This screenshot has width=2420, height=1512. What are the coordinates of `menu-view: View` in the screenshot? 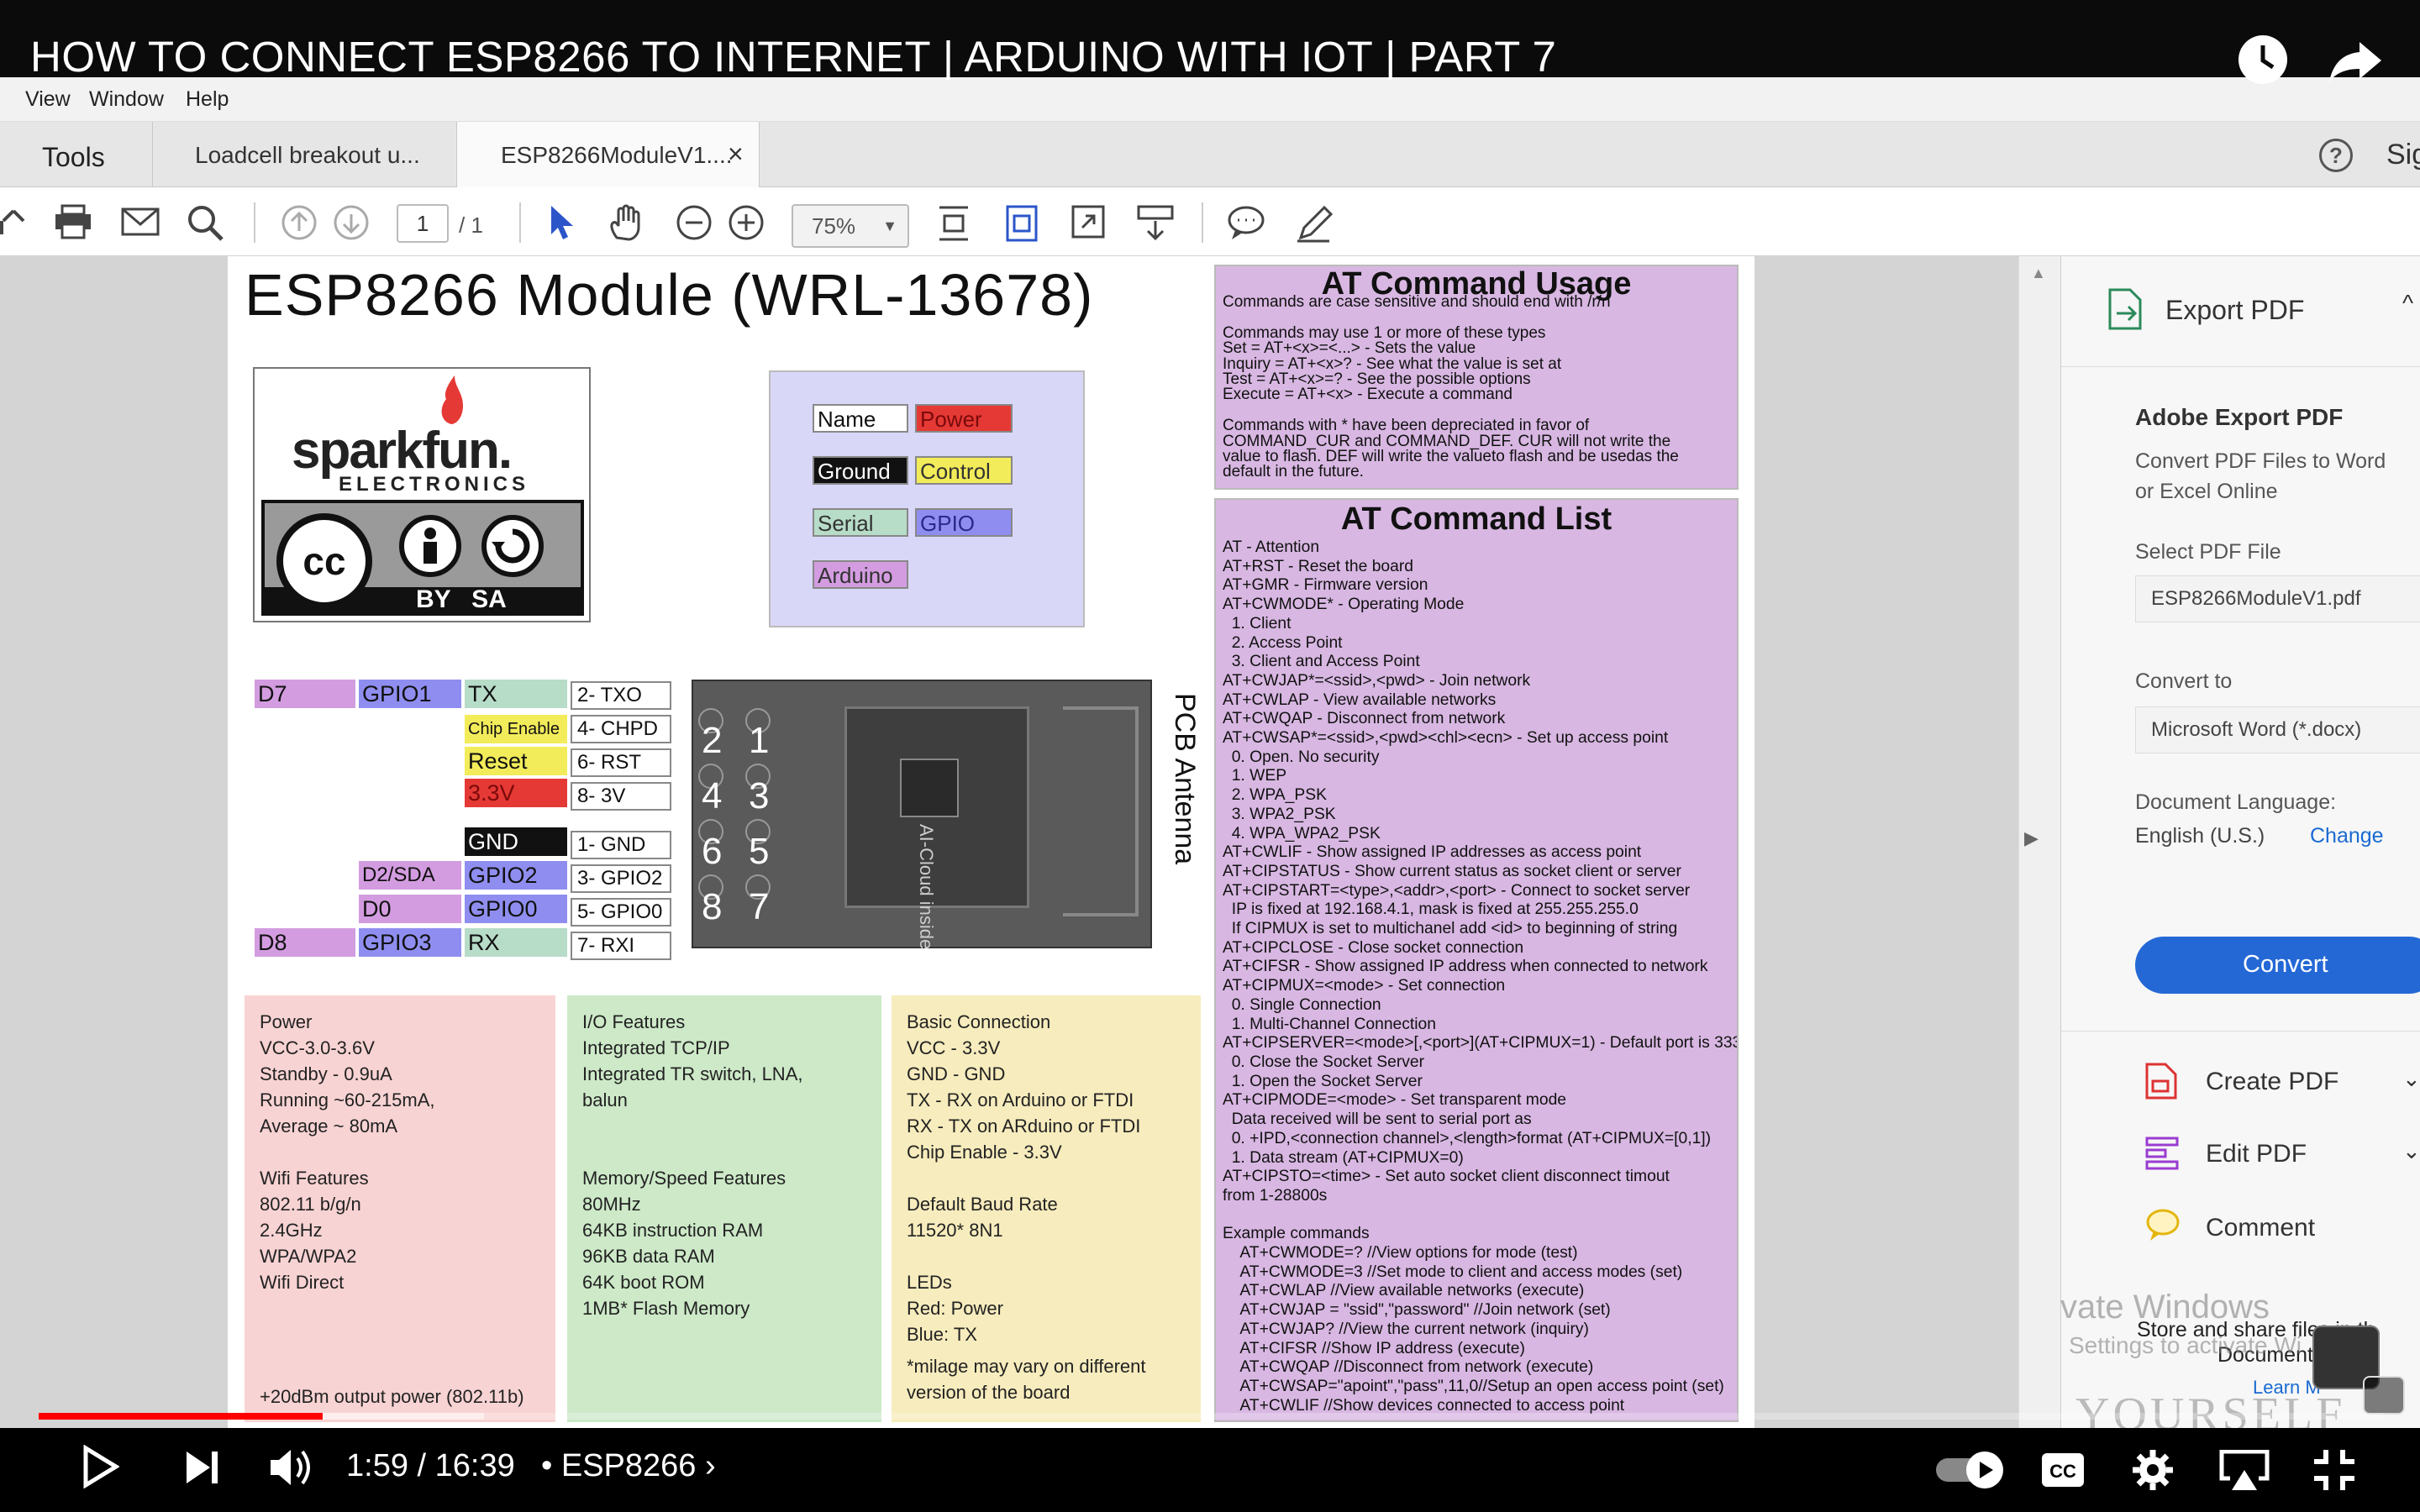 It's located at (48, 99).